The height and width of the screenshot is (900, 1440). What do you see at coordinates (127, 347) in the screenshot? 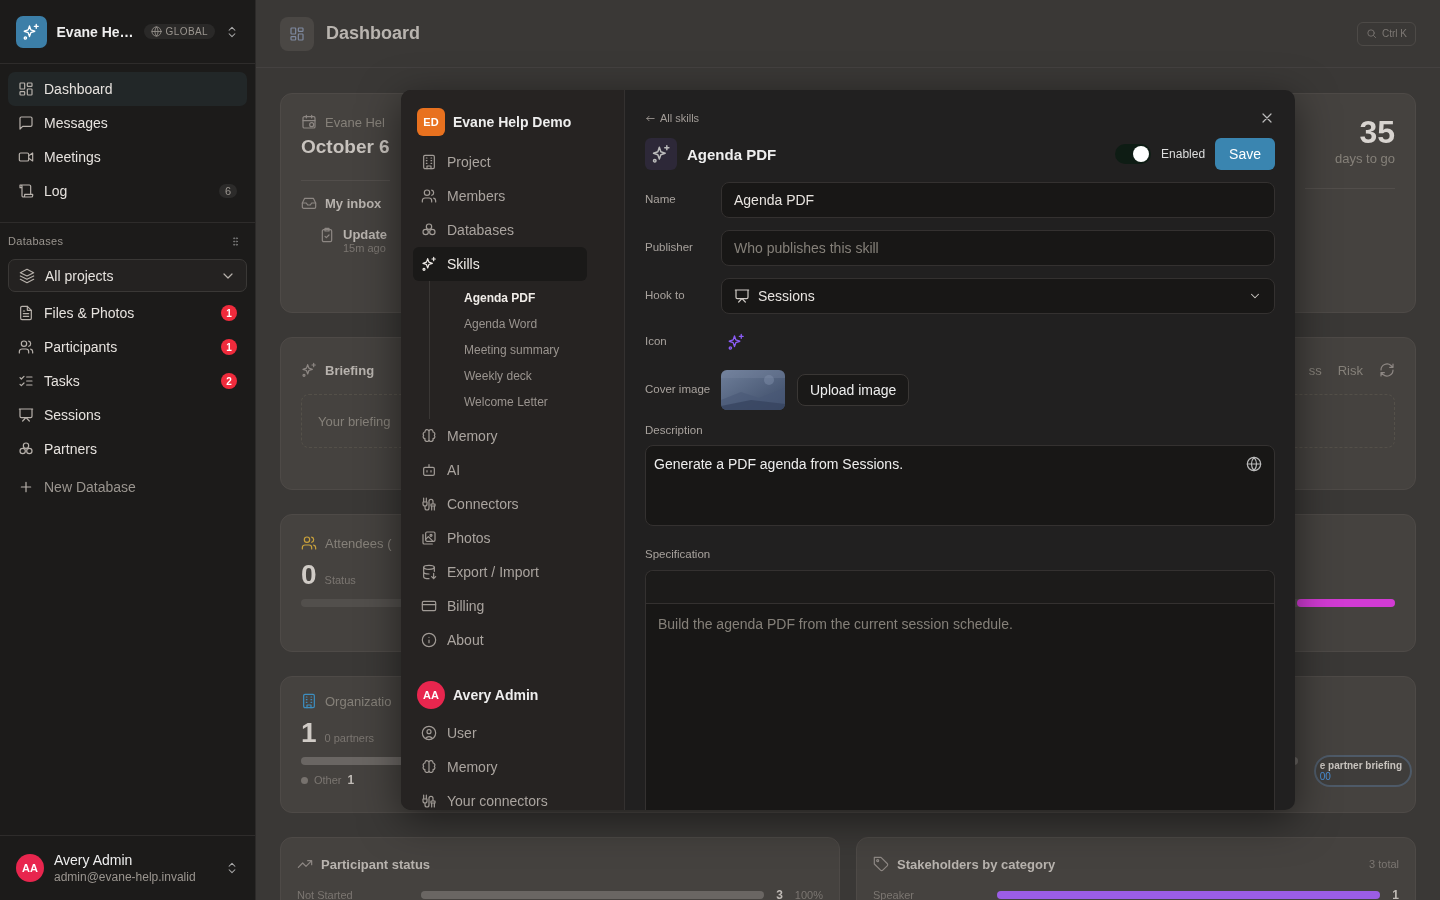
I see `database-item: Participants 1` at bounding box center [127, 347].